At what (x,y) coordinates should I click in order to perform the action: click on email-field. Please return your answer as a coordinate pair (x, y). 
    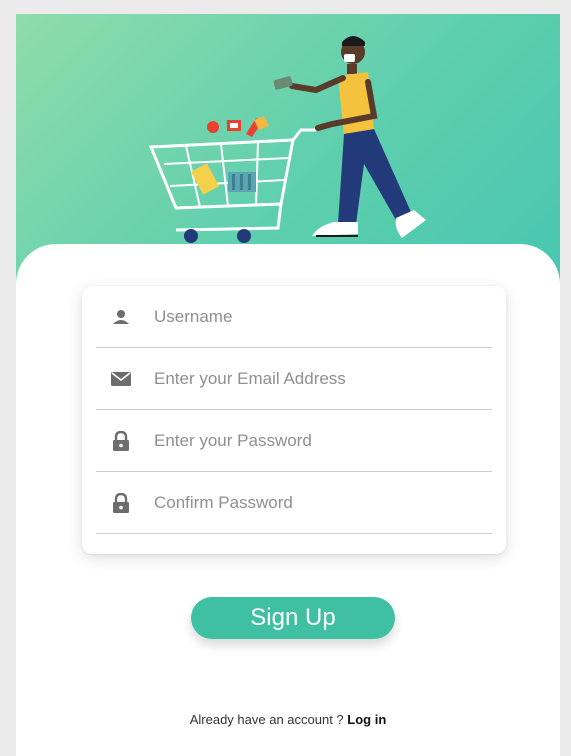
    Looking at the image, I should click on (294, 379).